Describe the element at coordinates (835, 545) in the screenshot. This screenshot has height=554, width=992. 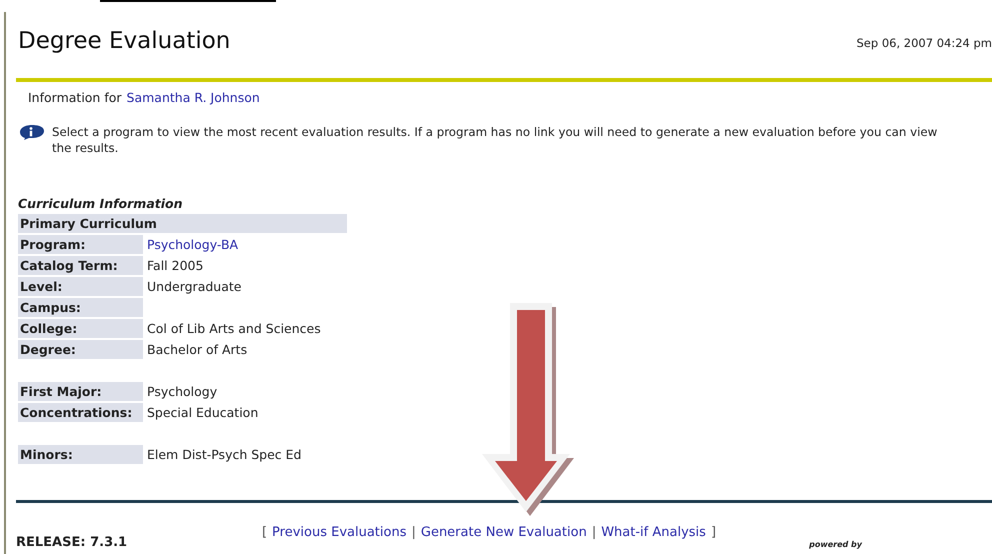
I see `powered-by-text: powered by` at that location.